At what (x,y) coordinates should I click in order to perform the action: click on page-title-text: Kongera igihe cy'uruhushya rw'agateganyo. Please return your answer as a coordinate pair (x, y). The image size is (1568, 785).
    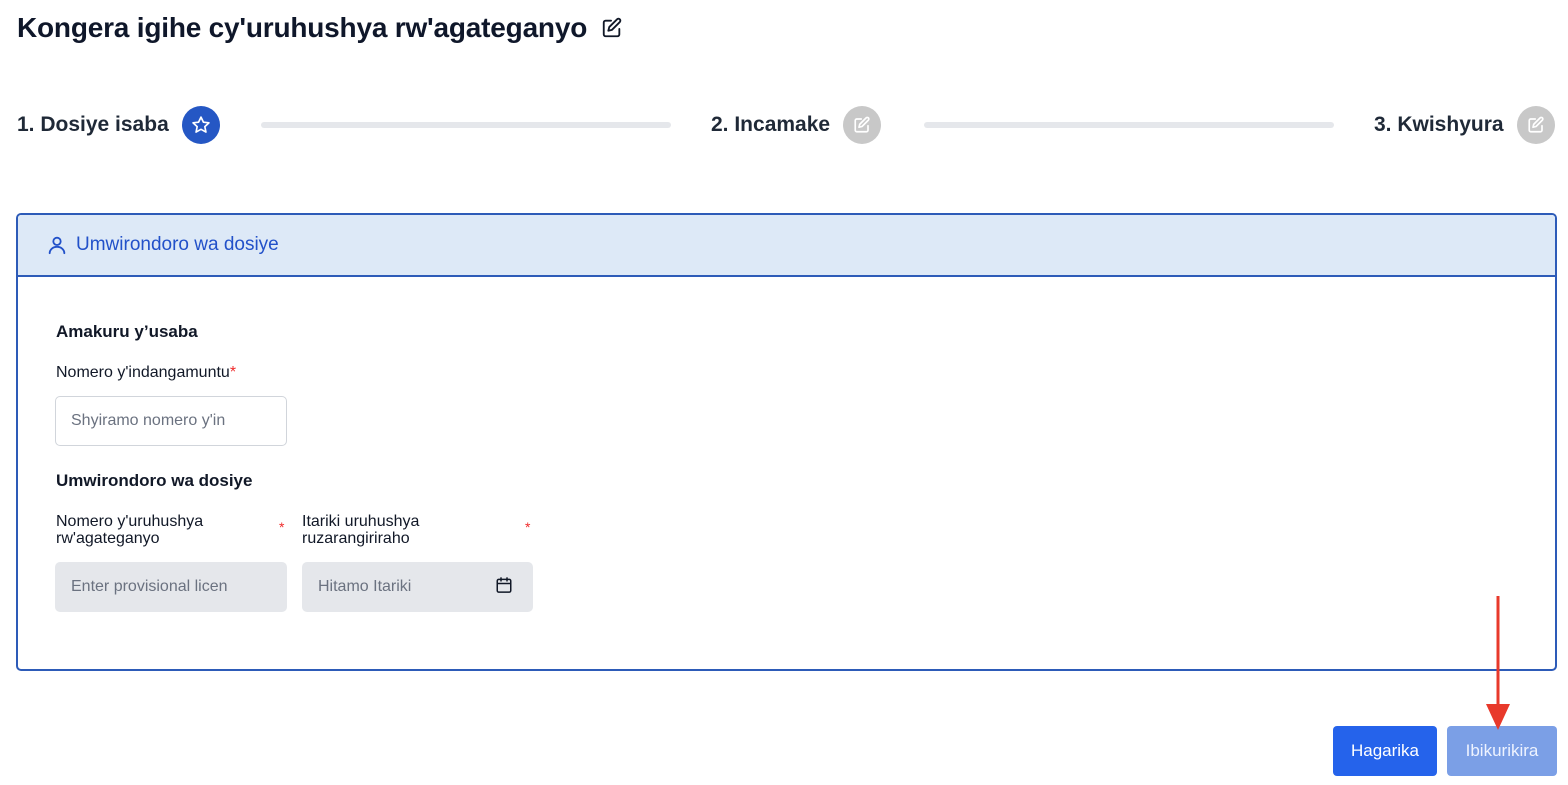
    Looking at the image, I should click on (302, 27).